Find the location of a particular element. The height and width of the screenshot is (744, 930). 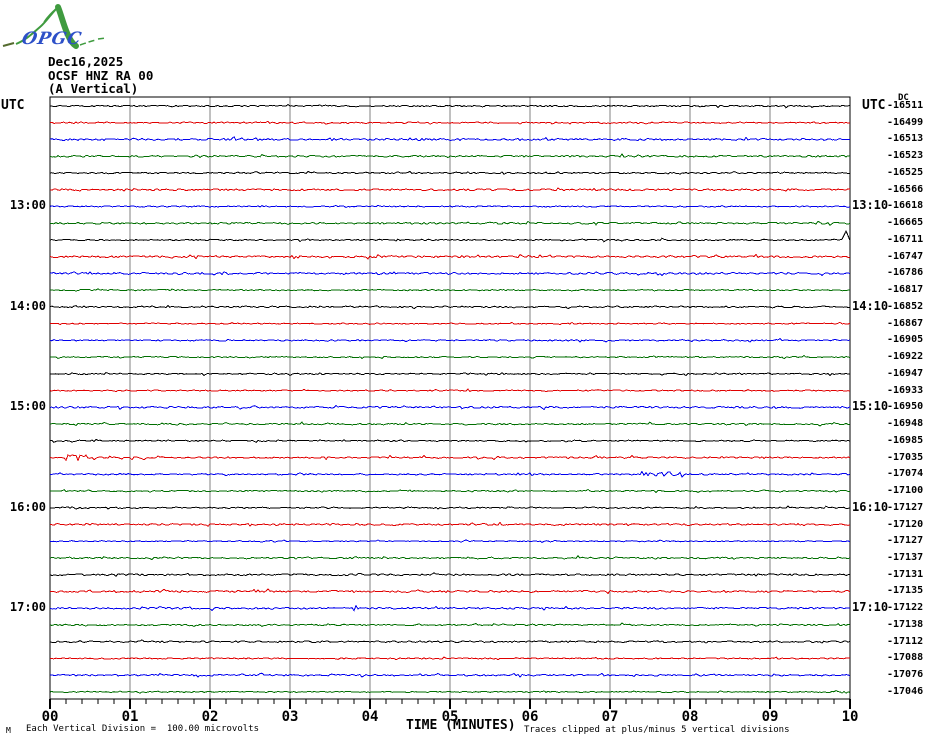

x-axis-label: 07 is located at coordinates (610, 717).